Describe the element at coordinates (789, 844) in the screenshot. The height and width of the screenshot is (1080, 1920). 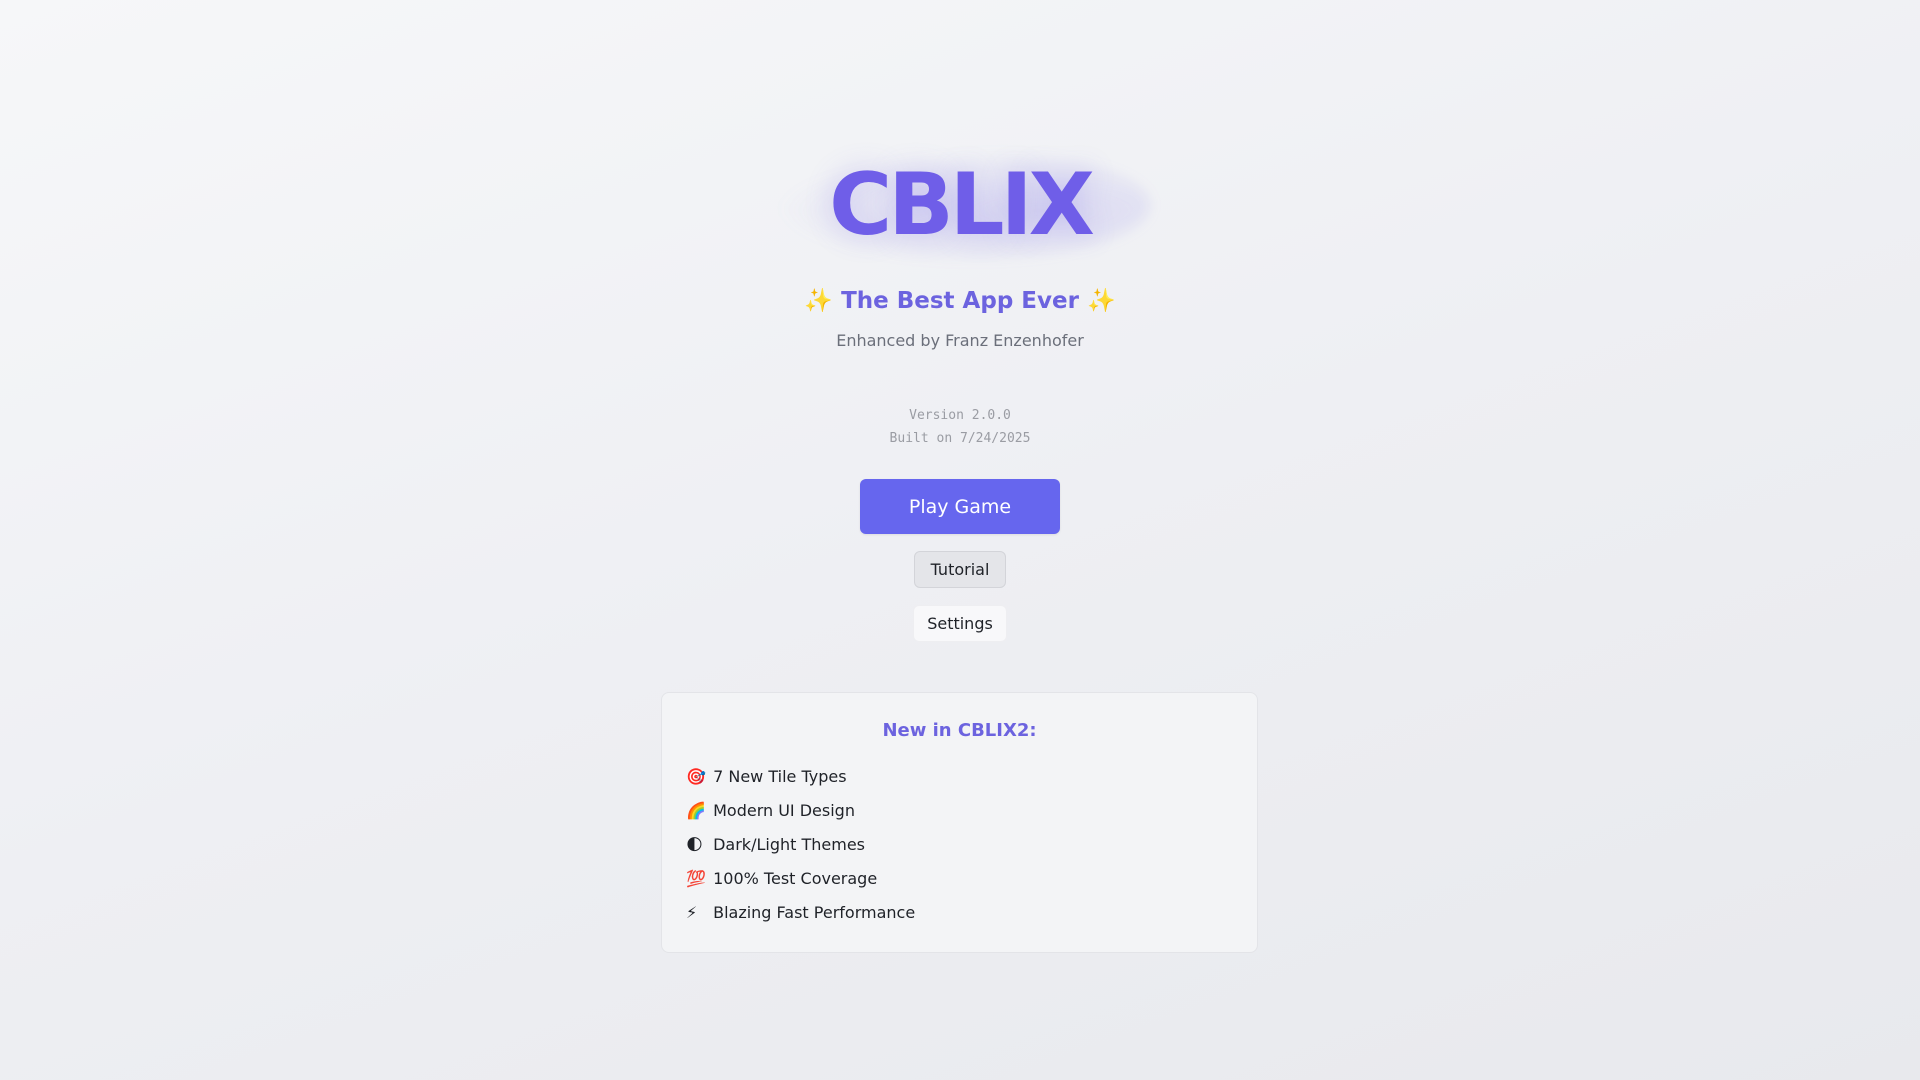
I see `feature-label: Dark/Light Themes` at that location.